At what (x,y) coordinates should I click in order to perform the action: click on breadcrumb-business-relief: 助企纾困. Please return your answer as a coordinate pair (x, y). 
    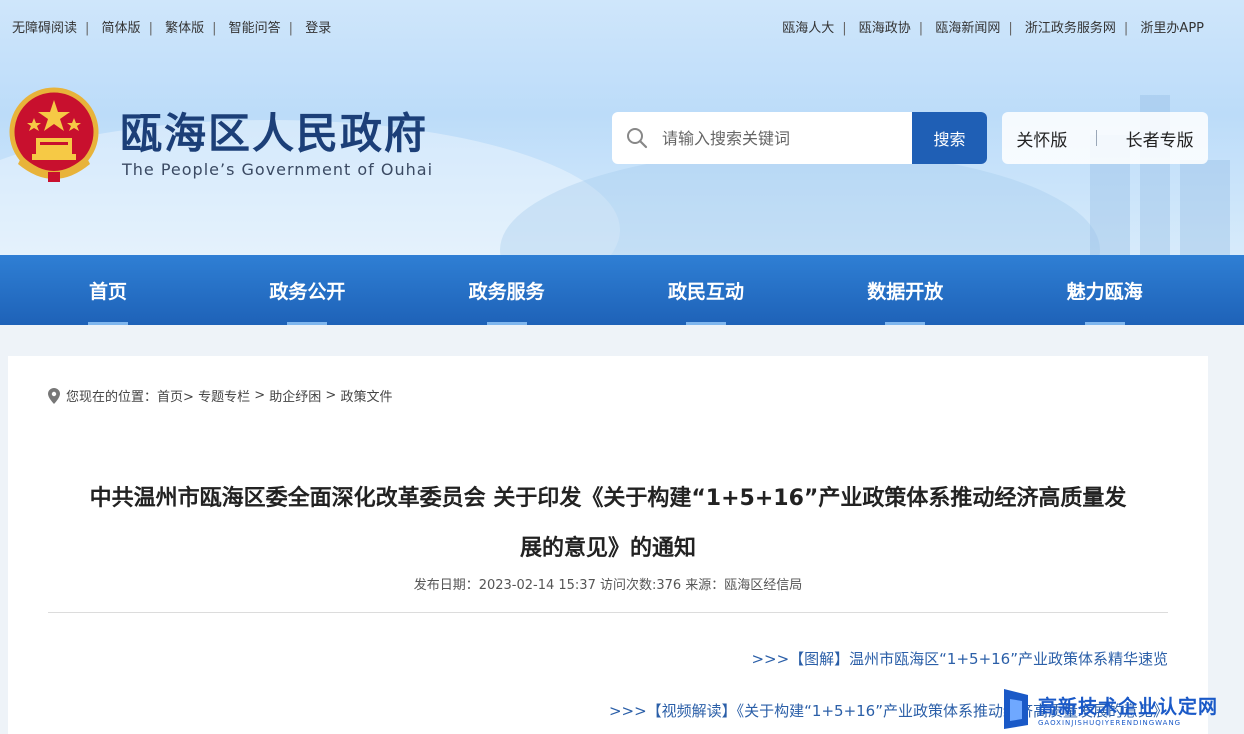
    Looking at the image, I should click on (295, 395).